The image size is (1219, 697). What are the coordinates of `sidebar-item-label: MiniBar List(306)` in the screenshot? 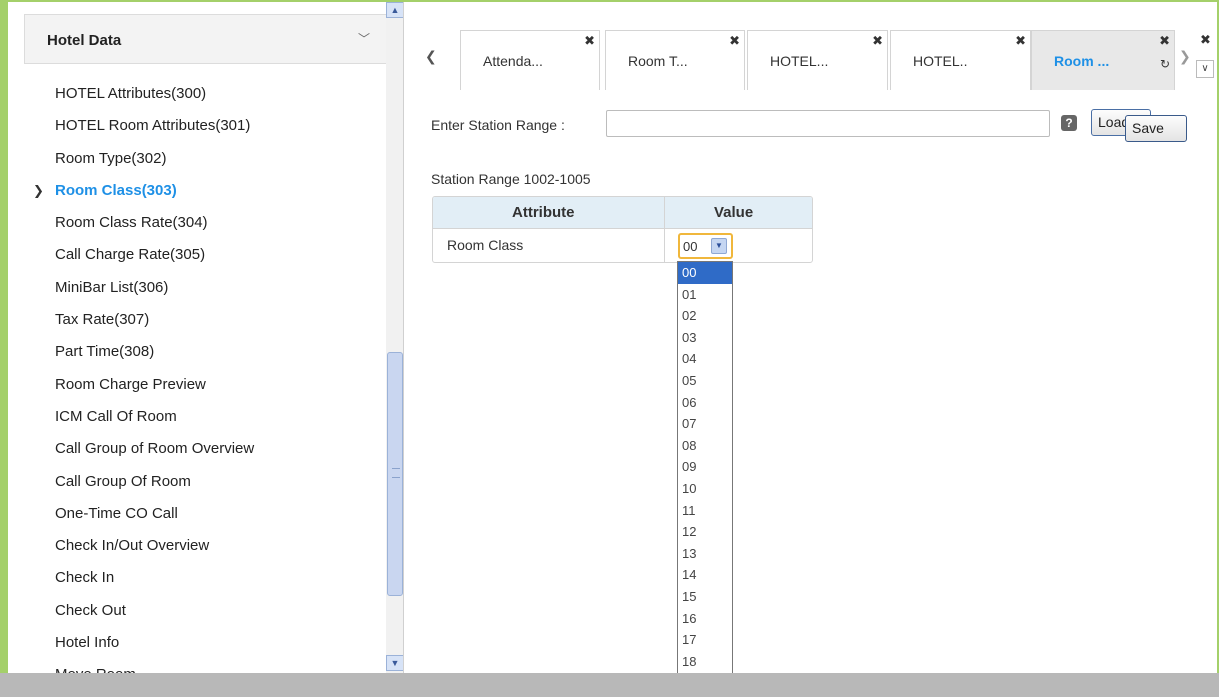 It's located at (112, 287).